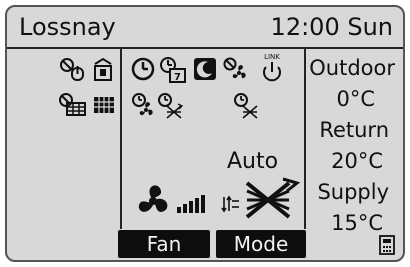 Image resolution: width=410 pixels, height=267 pixels. I want to click on fan-icon, so click(153, 198).